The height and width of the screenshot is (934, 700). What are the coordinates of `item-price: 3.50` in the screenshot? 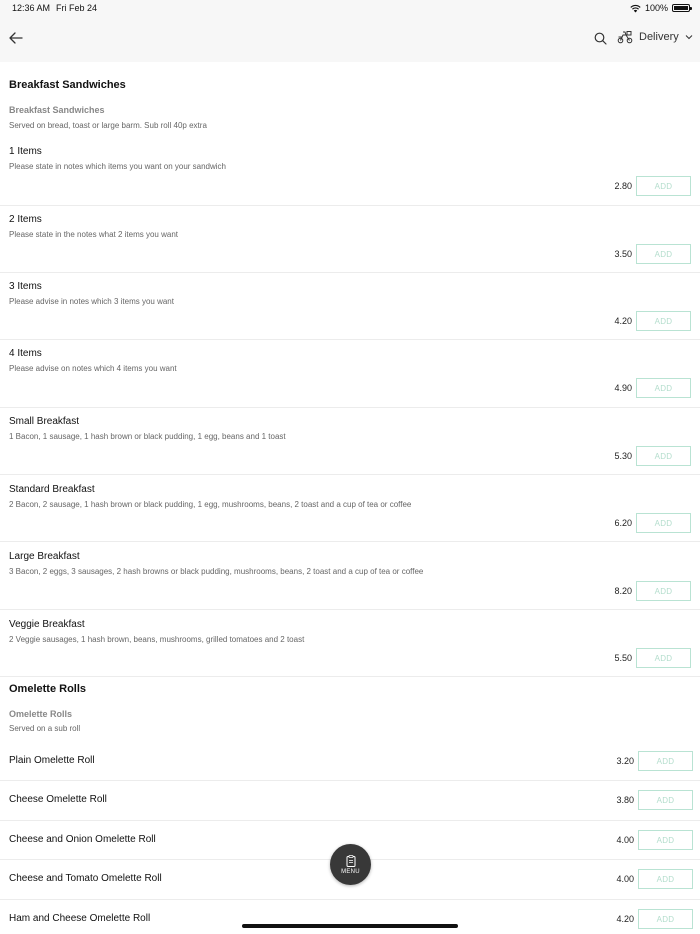 It's located at (623, 254).